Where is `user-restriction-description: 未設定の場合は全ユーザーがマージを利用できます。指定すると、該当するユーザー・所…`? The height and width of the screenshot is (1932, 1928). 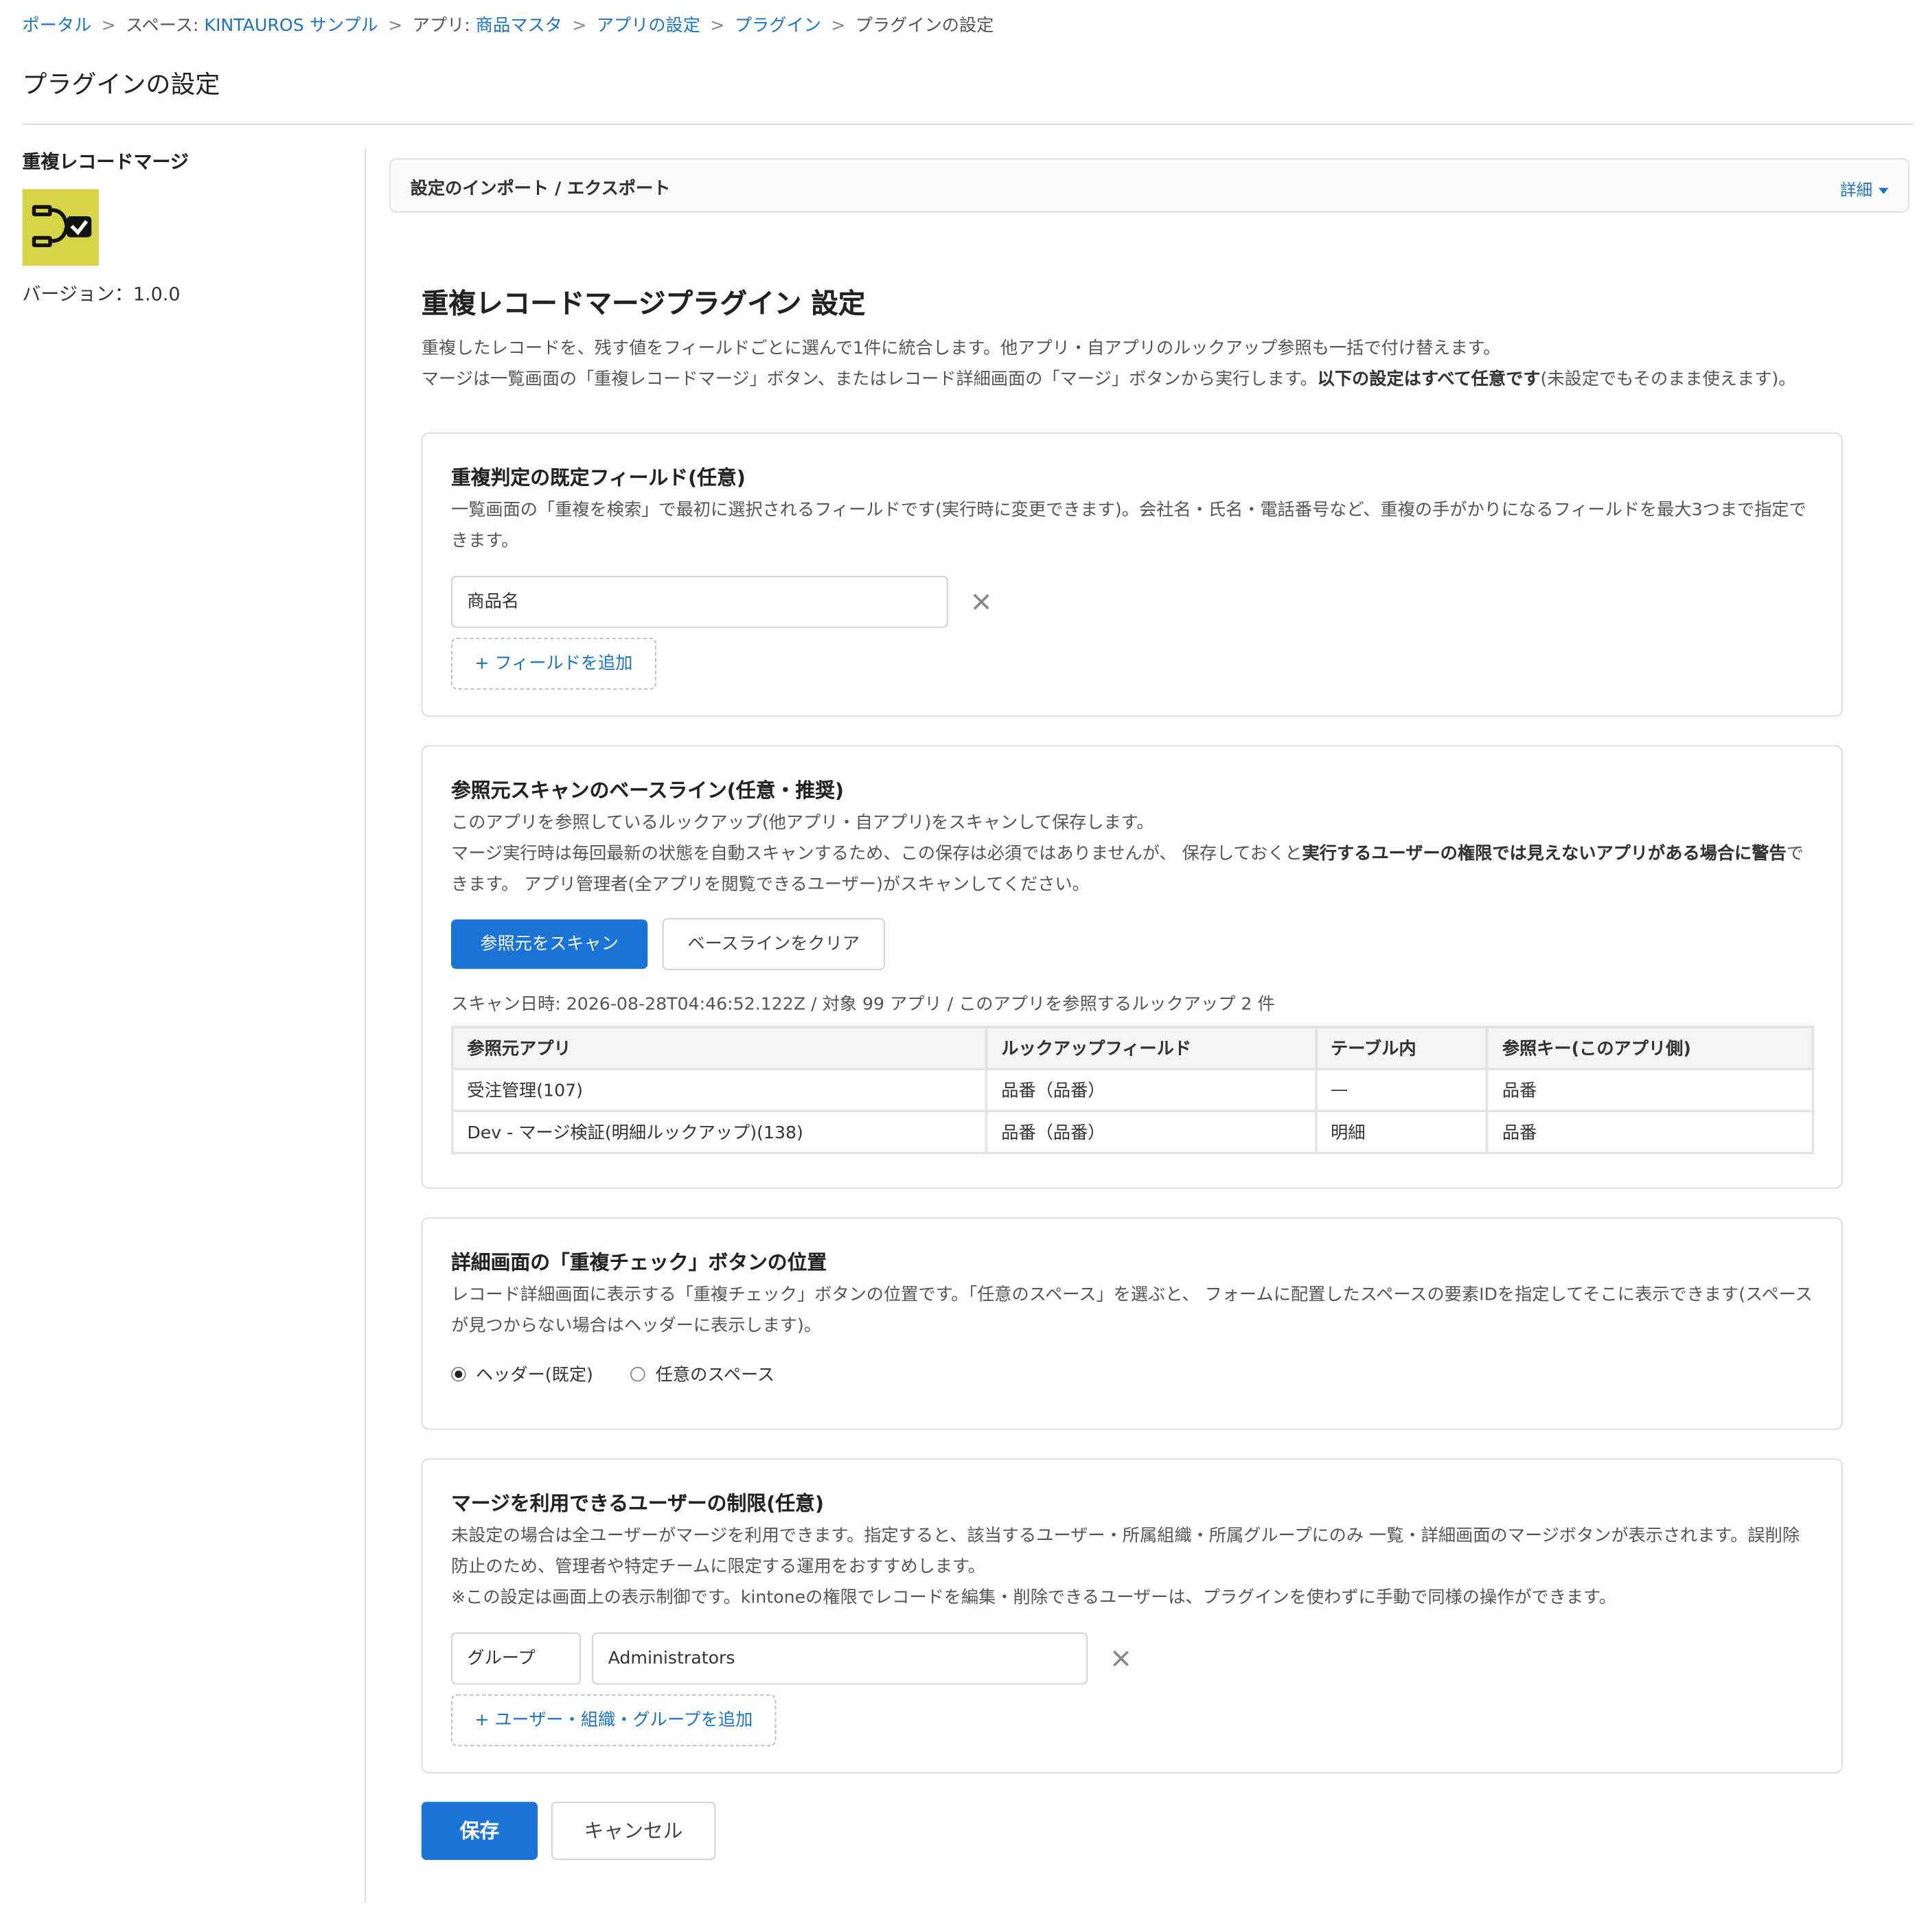 user-restriction-description: 未設定の場合は全ユーザーがマージを利用できます。指定すると、該当するユーザー・所… is located at coordinates (1133, 1567).